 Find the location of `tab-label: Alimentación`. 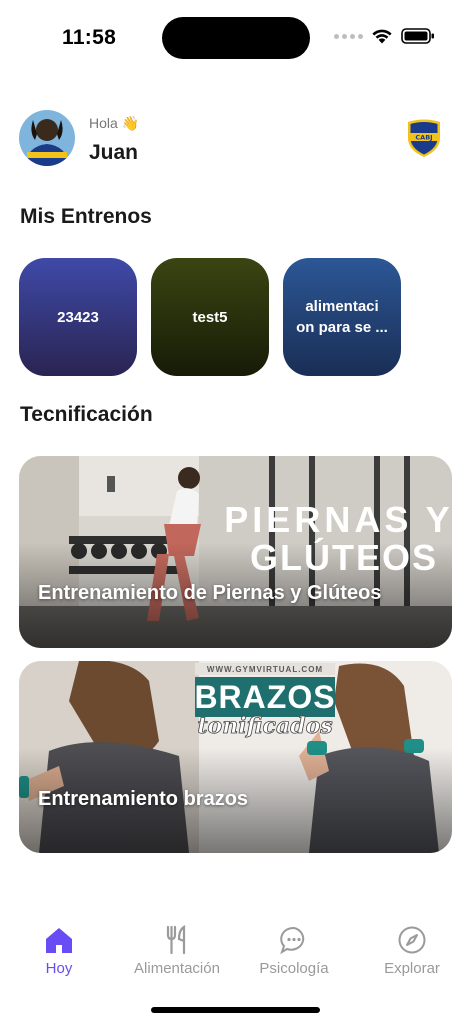

tab-label: Alimentación is located at coordinates (177, 968).